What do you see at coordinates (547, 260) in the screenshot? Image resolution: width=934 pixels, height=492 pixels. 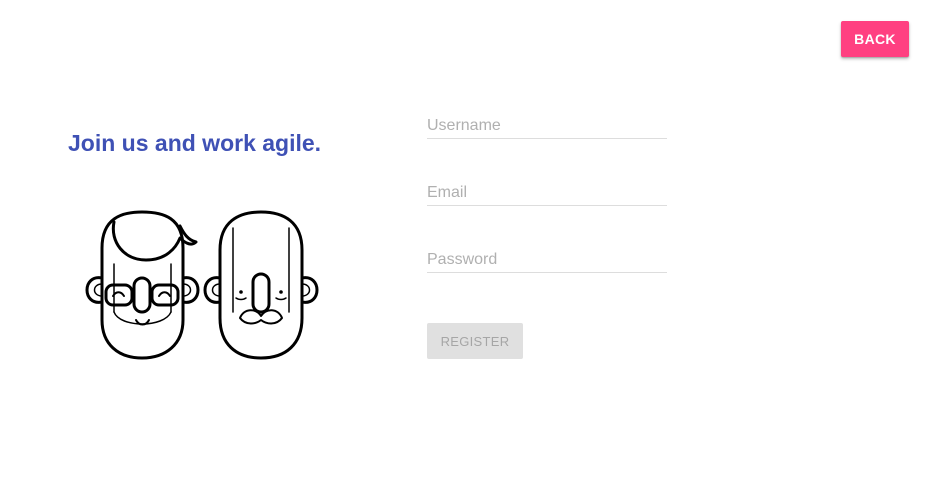 I see `password-input` at bounding box center [547, 260].